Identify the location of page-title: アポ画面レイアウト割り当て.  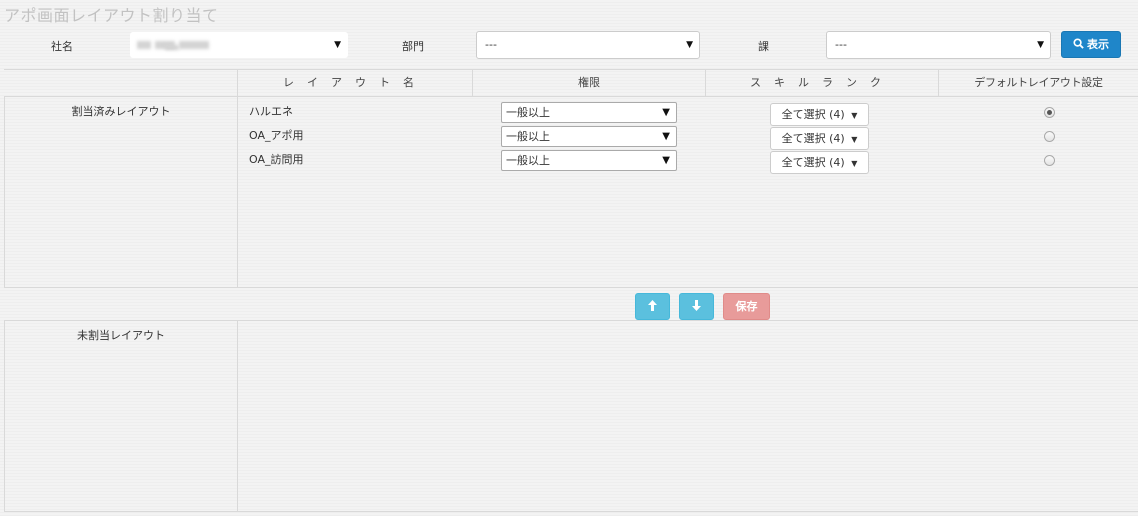
(111, 15).